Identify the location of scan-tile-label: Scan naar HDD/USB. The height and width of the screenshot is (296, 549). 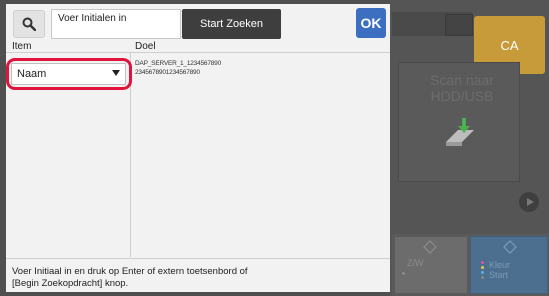
(462, 88).